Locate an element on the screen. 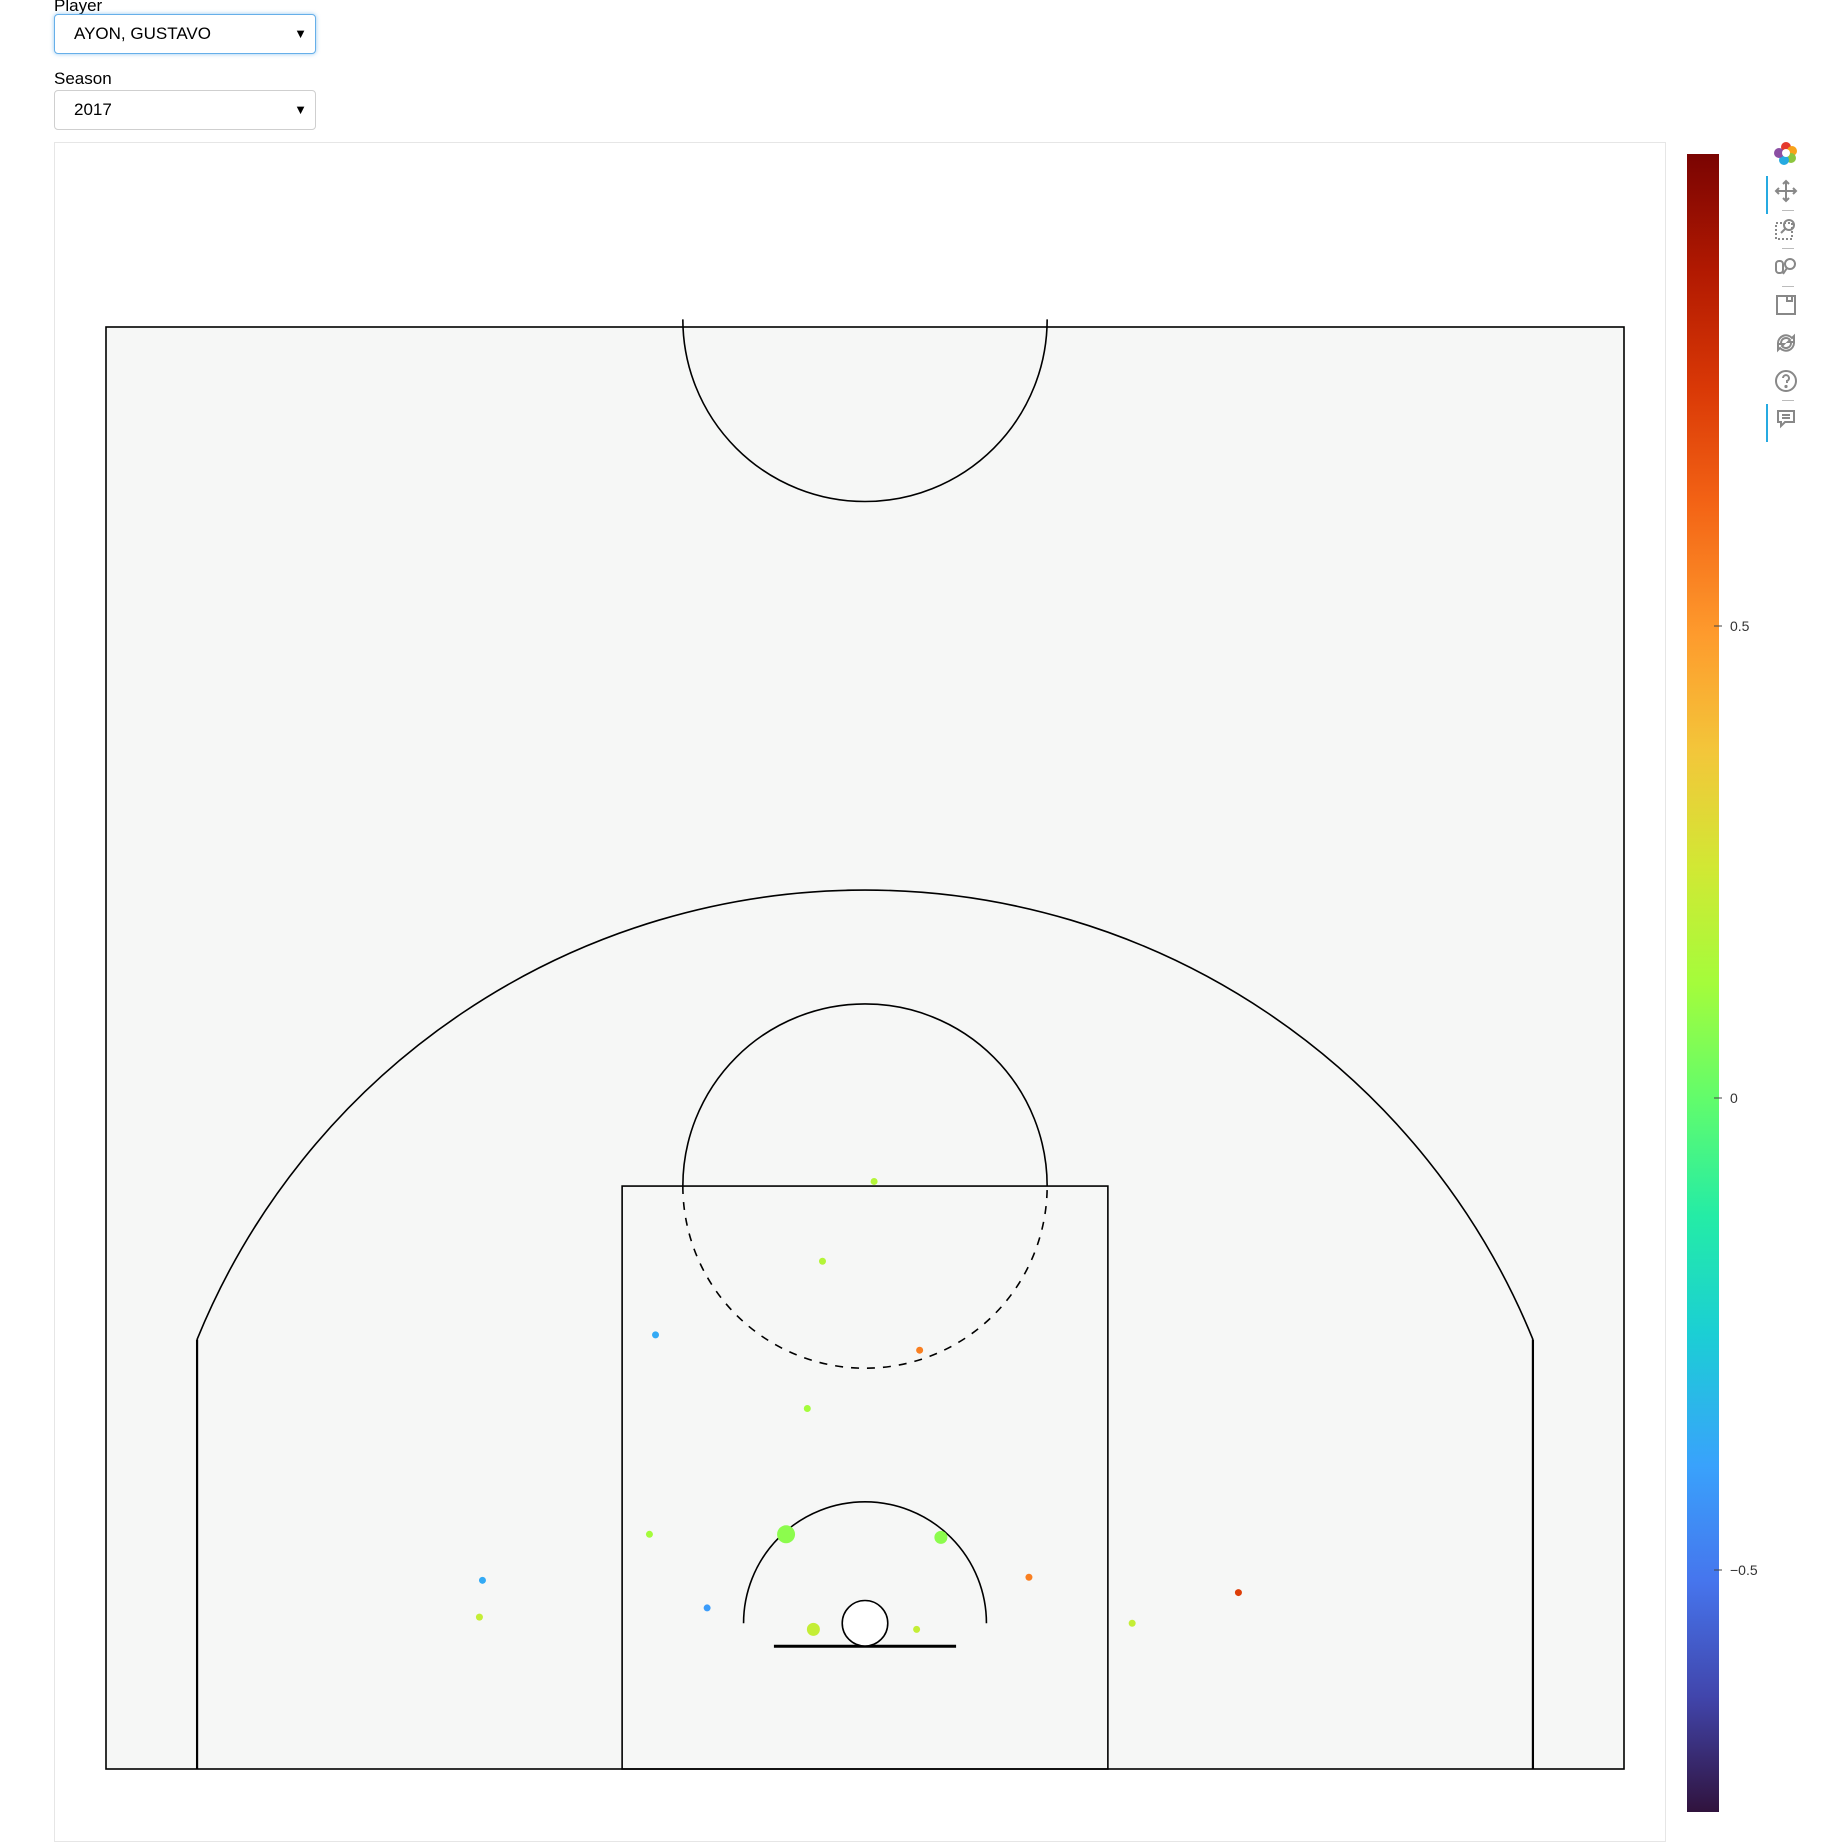 This screenshot has height=1842, width=1829. reset-icon is located at coordinates (1786, 343).